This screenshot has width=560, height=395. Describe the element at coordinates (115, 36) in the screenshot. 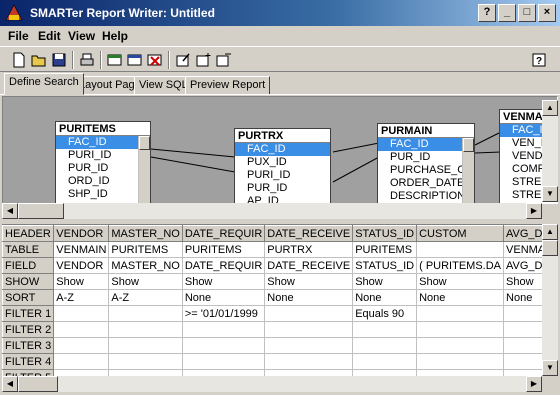

I see `menu-help: Help` at that location.